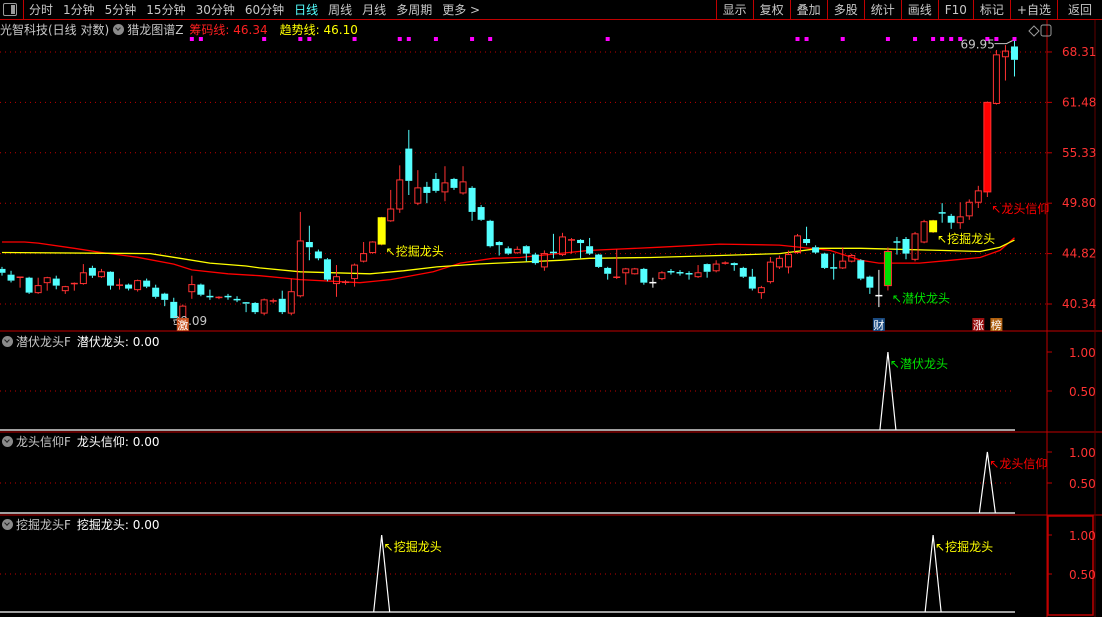 This screenshot has height=617, width=1102. What do you see at coordinates (43, 342) in the screenshot?
I see `sub-panel-title: 潜伏龙头F` at bounding box center [43, 342].